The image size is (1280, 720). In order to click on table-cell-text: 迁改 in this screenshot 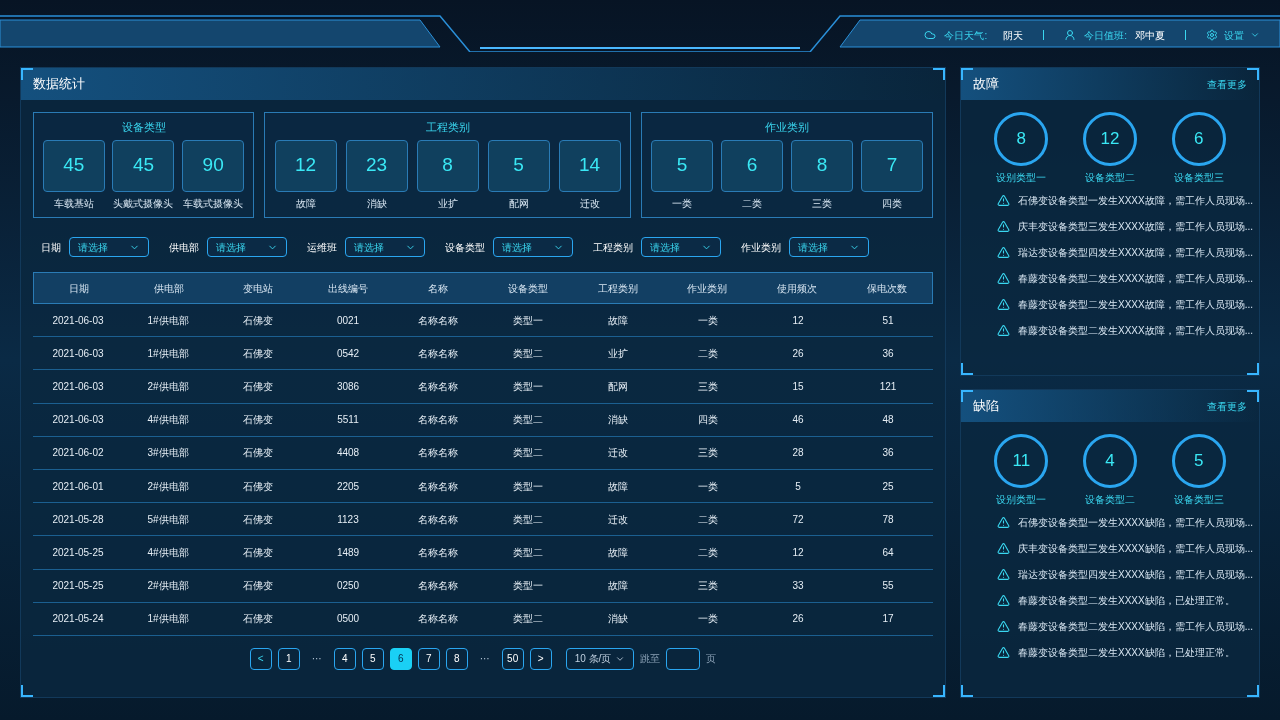, I will do `click(618, 519)`.